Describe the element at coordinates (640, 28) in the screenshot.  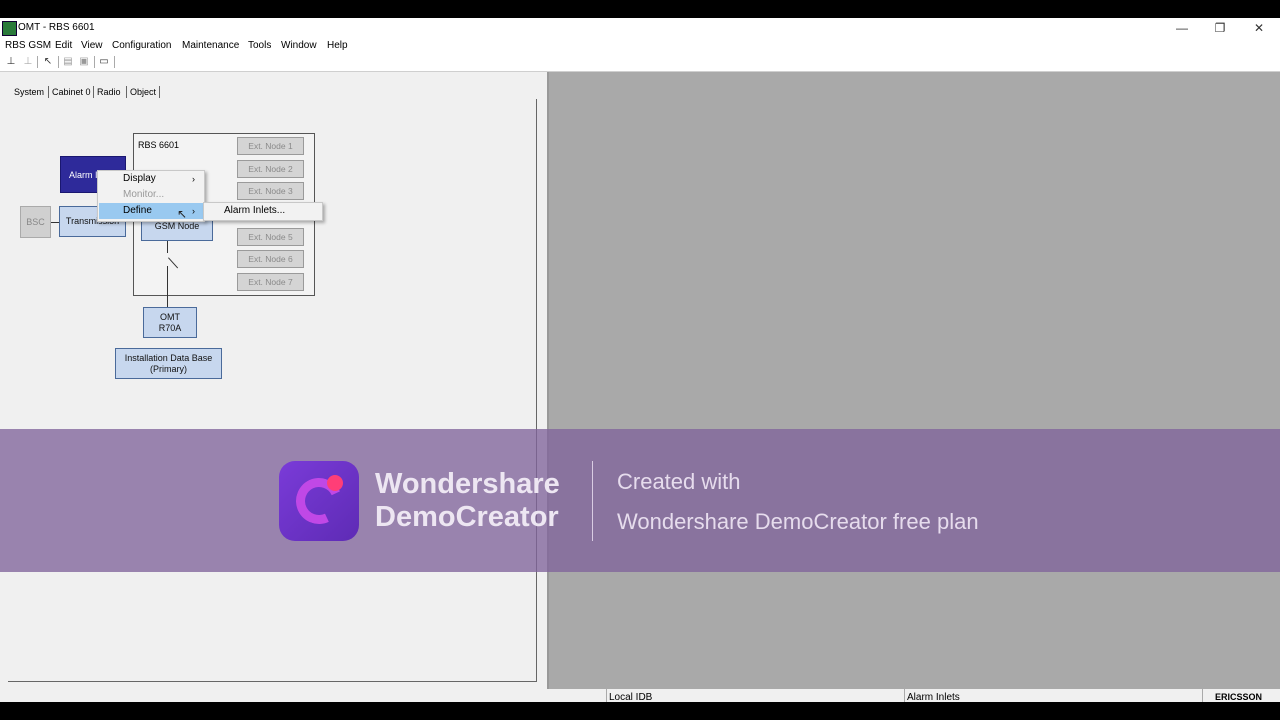
I see `title-bar: OMT - RBS 6601 — ❐ ✕` at that location.